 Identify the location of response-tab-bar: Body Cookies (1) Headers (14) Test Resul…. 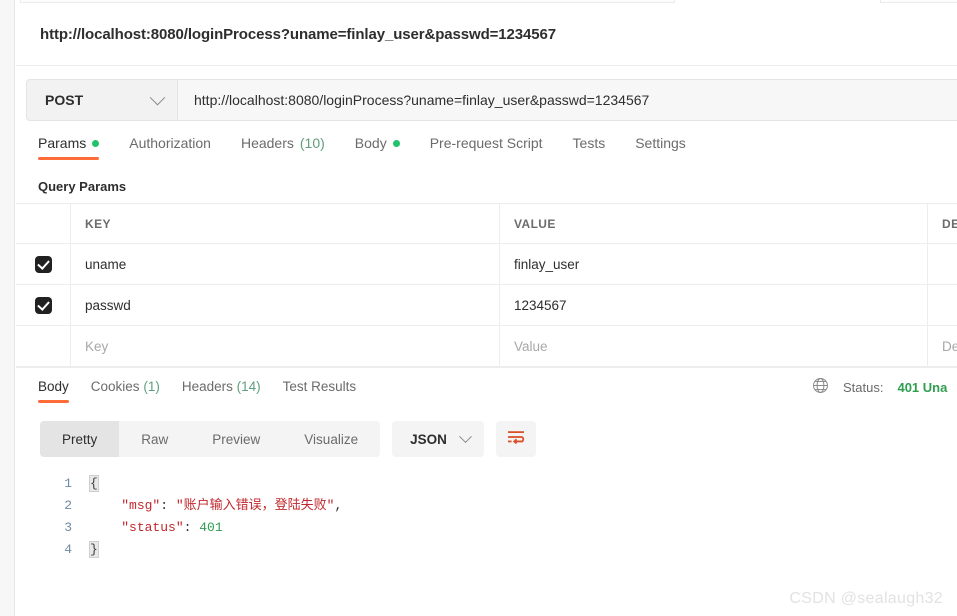
(486, 388).